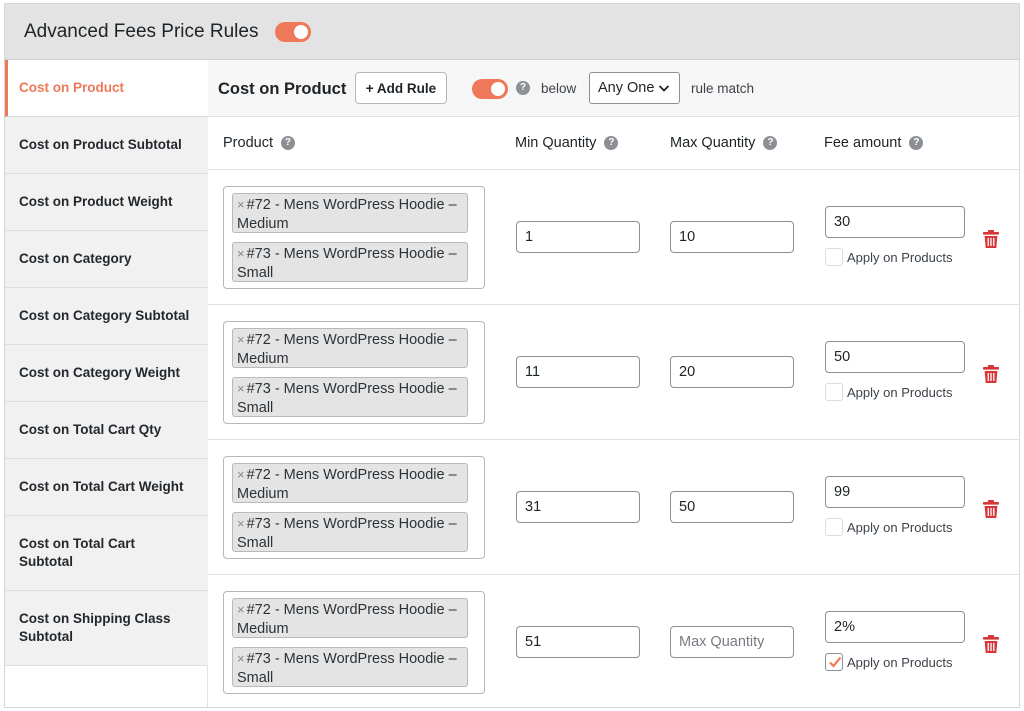  Describe the element at coordinates (106, 145) in the screenshot. I see `sidebar-item-cost-on-product-subtotal: Cost on Product Subtotal` at that location.